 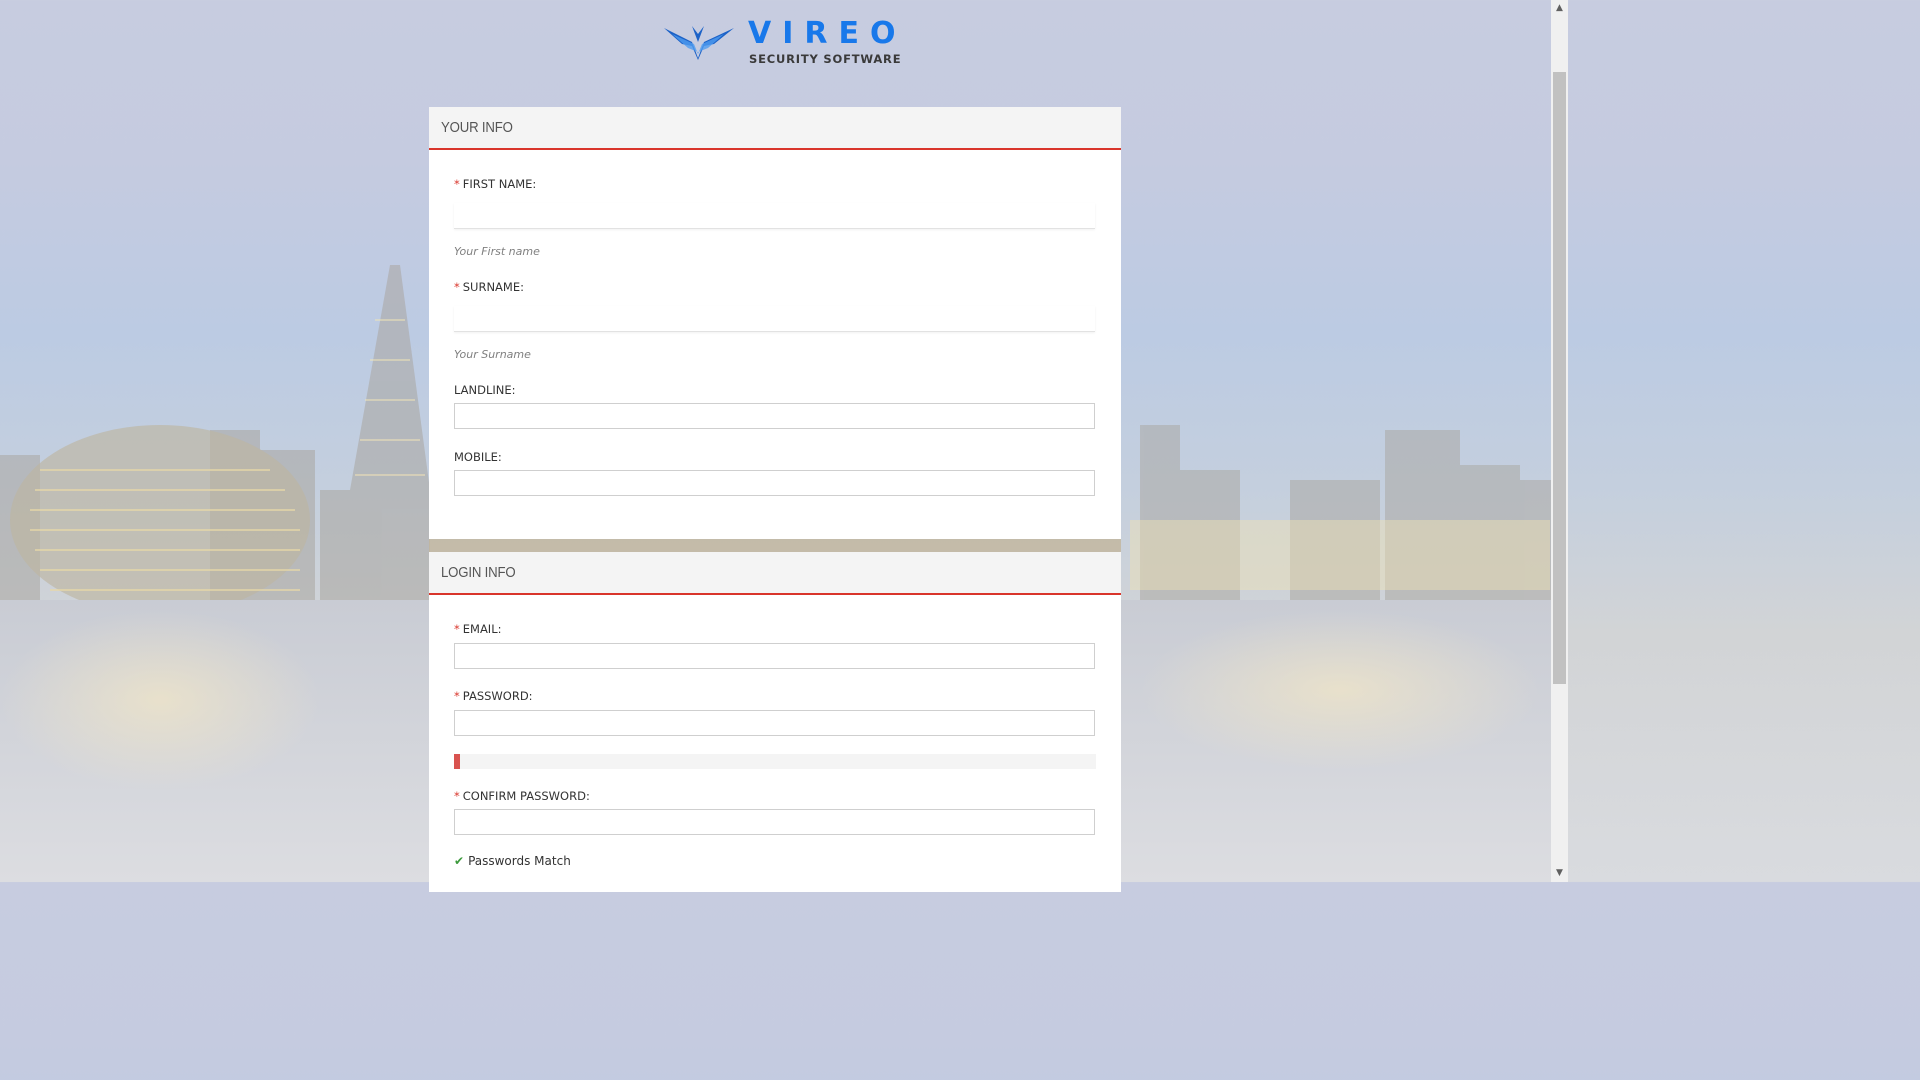 I want to click on surname-input, so click(x=774, y=319).